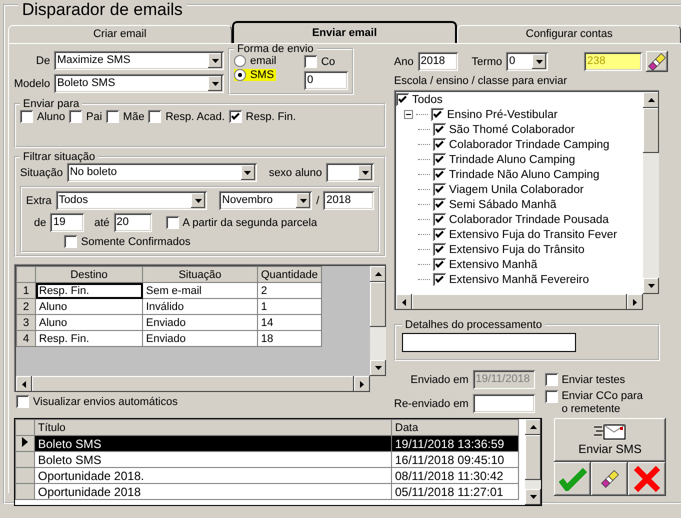 This screenshot has width=681, height=518. Describe the element at coordinates (326, 80) in the screenshot. I see `count-field: 0` at that location.